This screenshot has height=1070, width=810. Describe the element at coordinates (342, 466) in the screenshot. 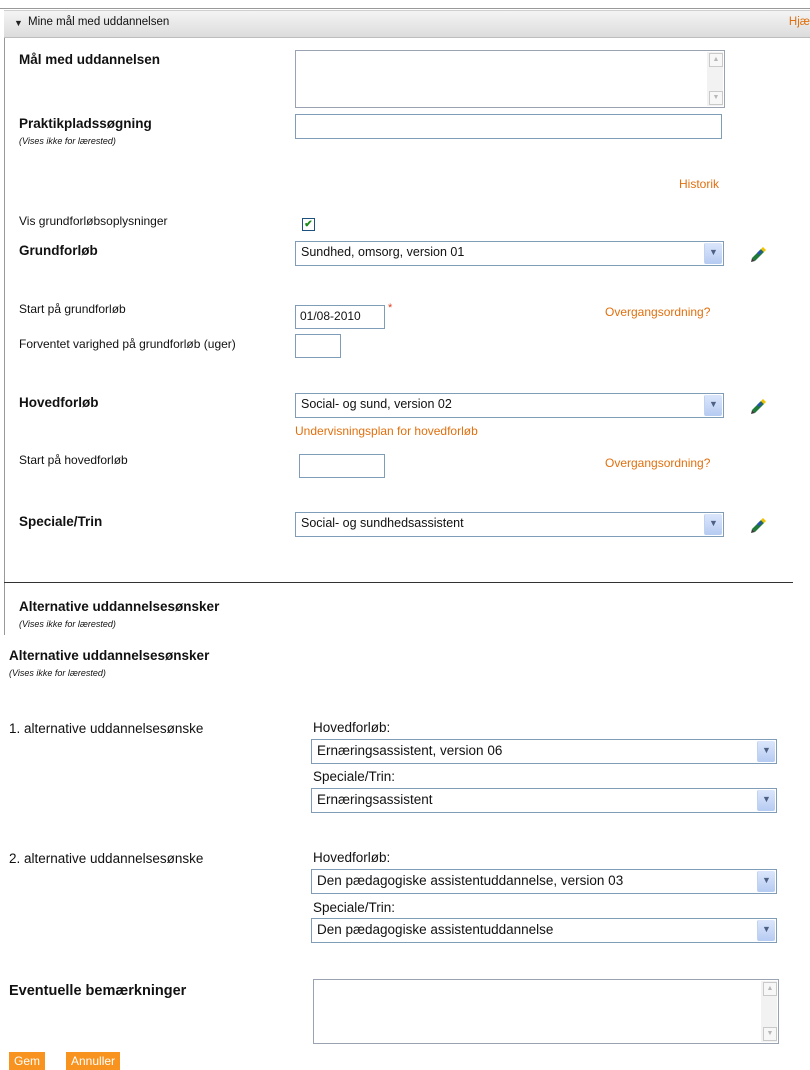

I see `start-hoved-input` at that location.